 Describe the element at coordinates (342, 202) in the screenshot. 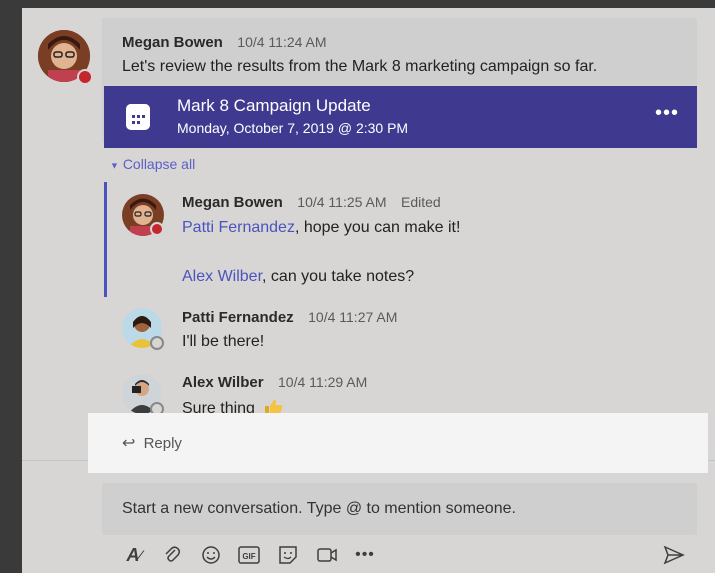

I see `reply-timestamp: 10/4 11:25 AM` at that location.